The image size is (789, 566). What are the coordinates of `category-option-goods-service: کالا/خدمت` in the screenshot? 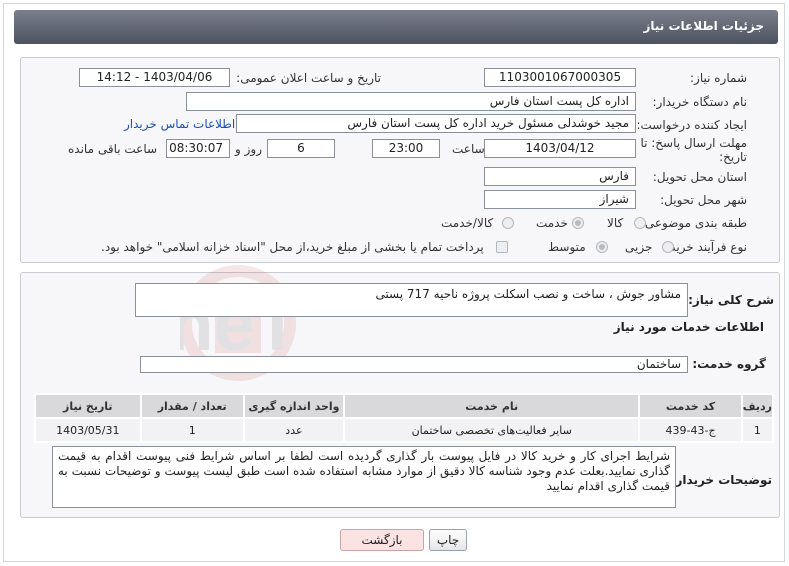 It's located at (467, 223).